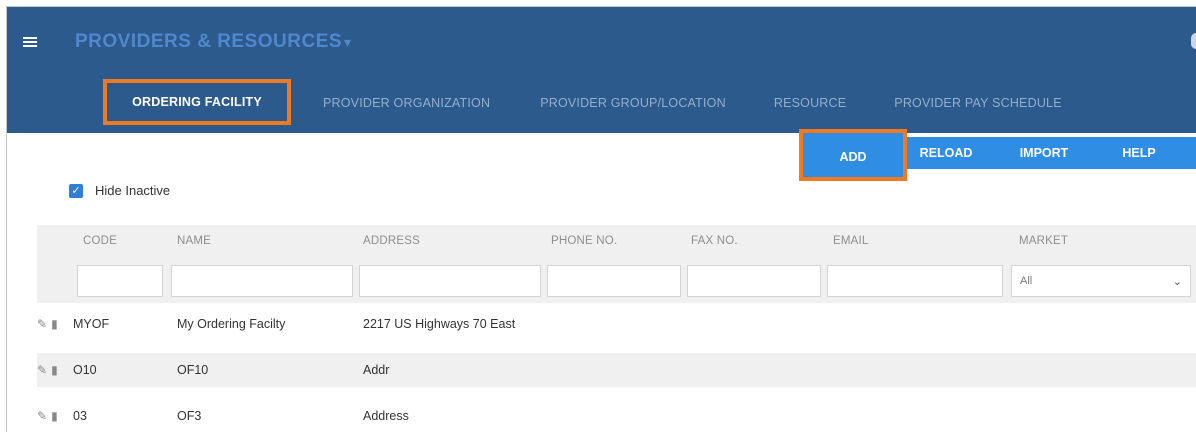 This screenshot has width=1196, height=432. What do you see at coordinates (946, 153) in the screenshot?
I see `reload-button: RELOAD` at bounding box center [946, 153].